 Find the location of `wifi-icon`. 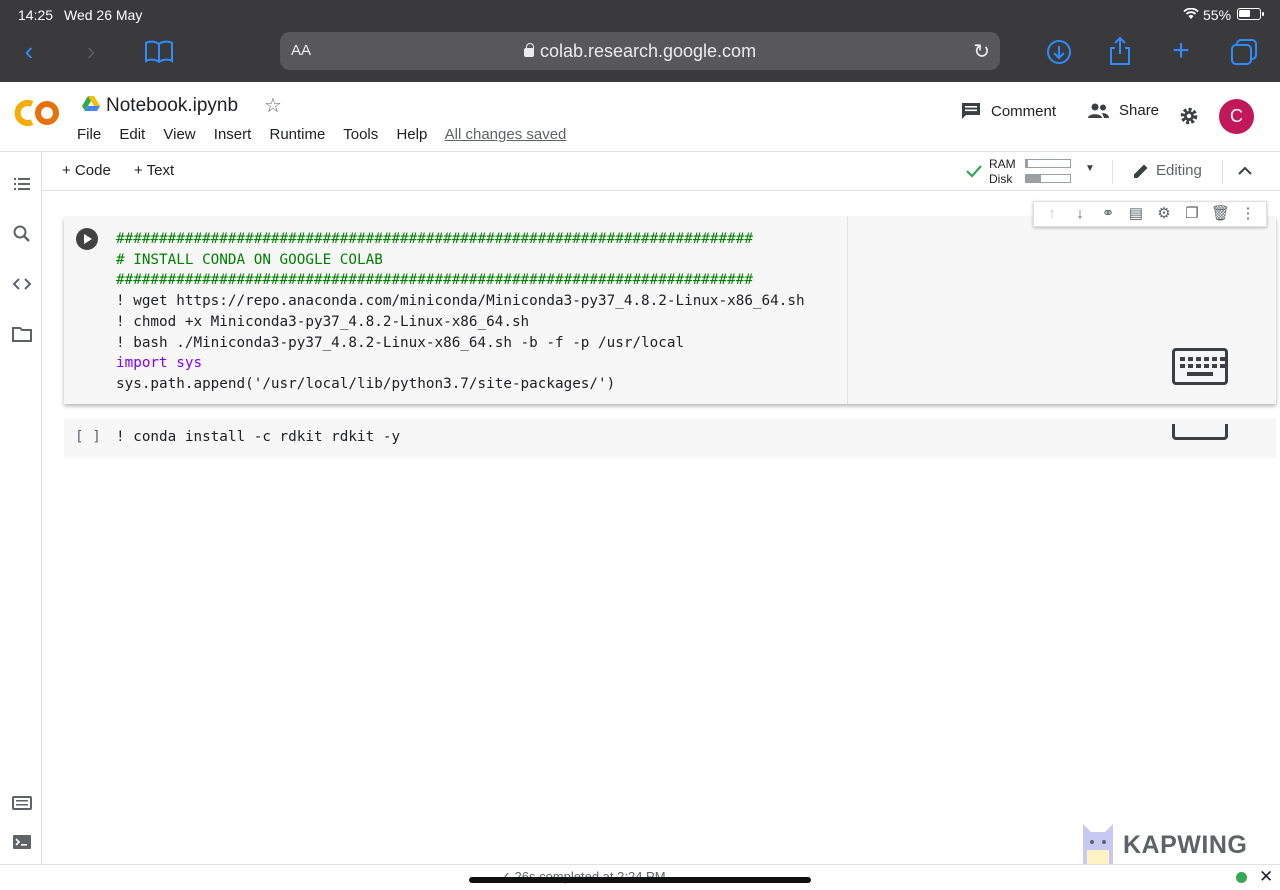

wifi-icon is located at coordinates (1191, 13).